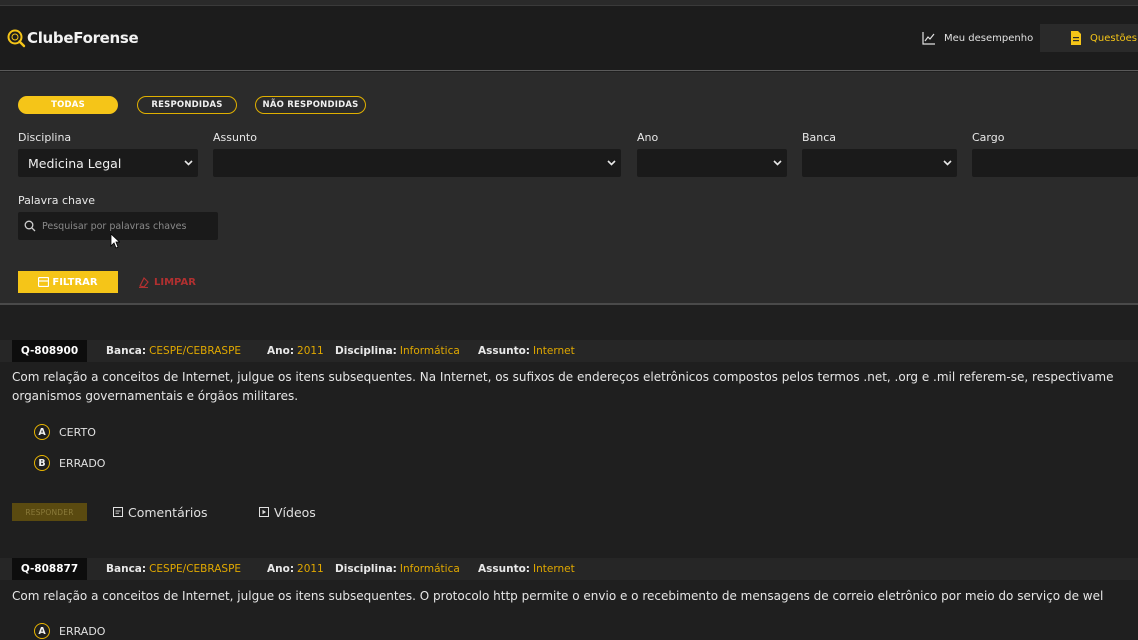 The image size is (1138, 640). I want to click on nav-questoes: Questões, so click(1089, 38).